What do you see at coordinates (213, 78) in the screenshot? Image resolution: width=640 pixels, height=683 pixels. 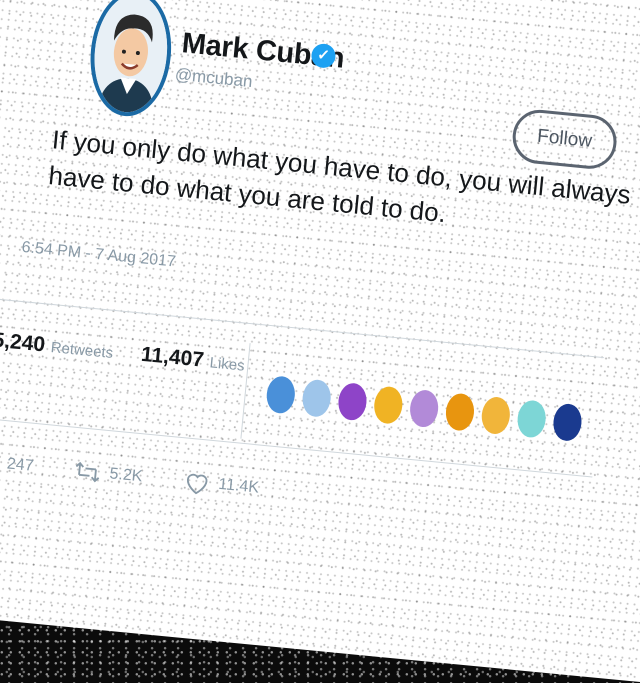 I see `user-handle: @mcuban` at bounding box center [213, 78].